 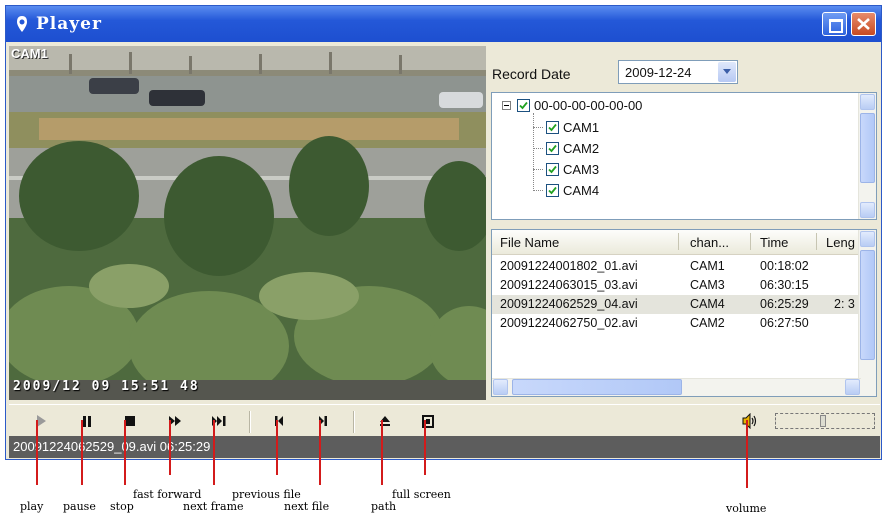 What do you see at coordinates (421, 494) in the screenshot?
I see `annotation-full-screen: full screen` at bounding box center [421, 494].